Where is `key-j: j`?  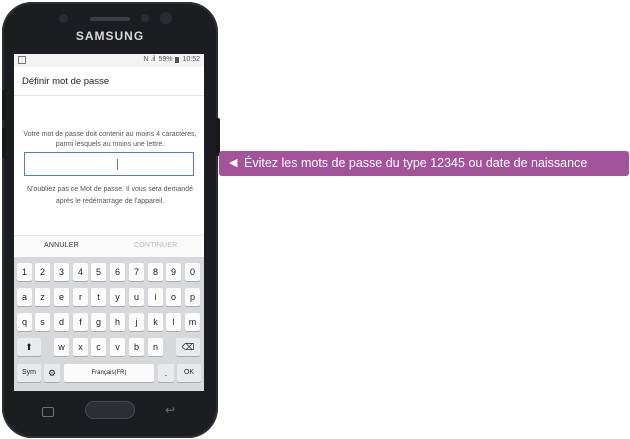
key-j: j is located at coordinates (136, 322).